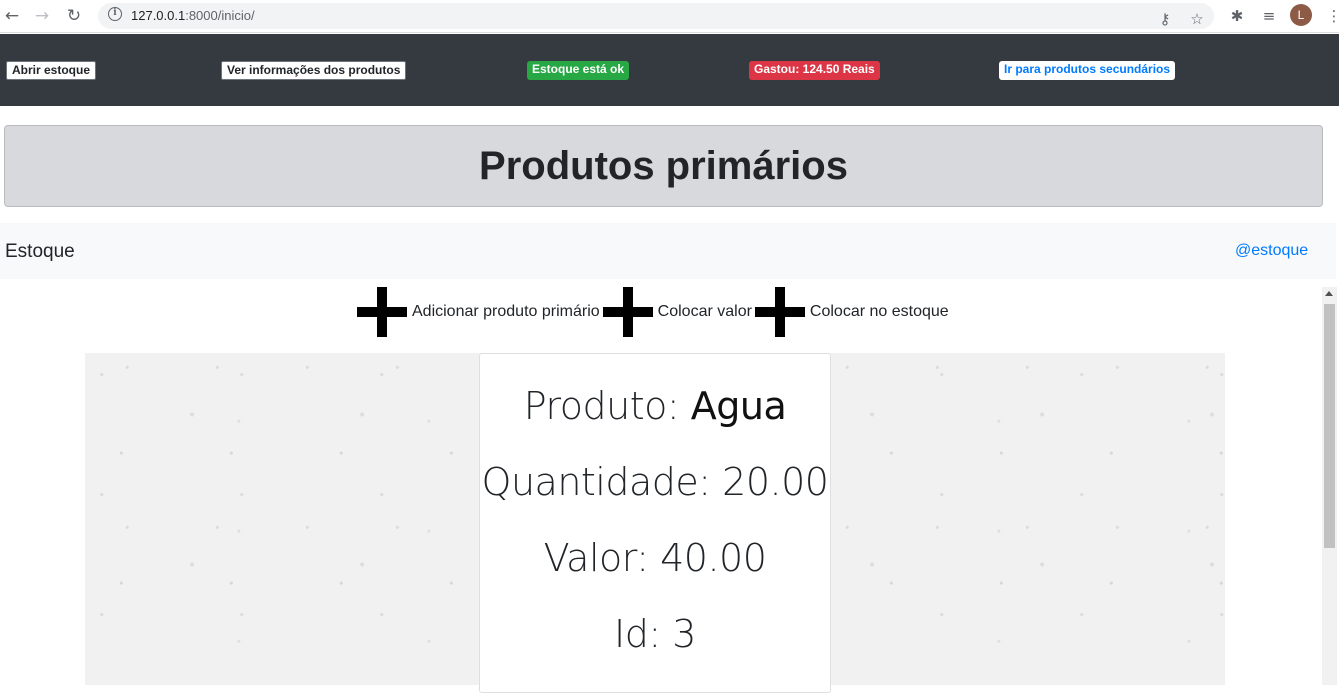 This screenshot has width=1339, height=693. What do you see at coordinates (51, 70) in the screenshot?
I see `open-stock-button: Abrir estoque` at bounding box center [51, 70].